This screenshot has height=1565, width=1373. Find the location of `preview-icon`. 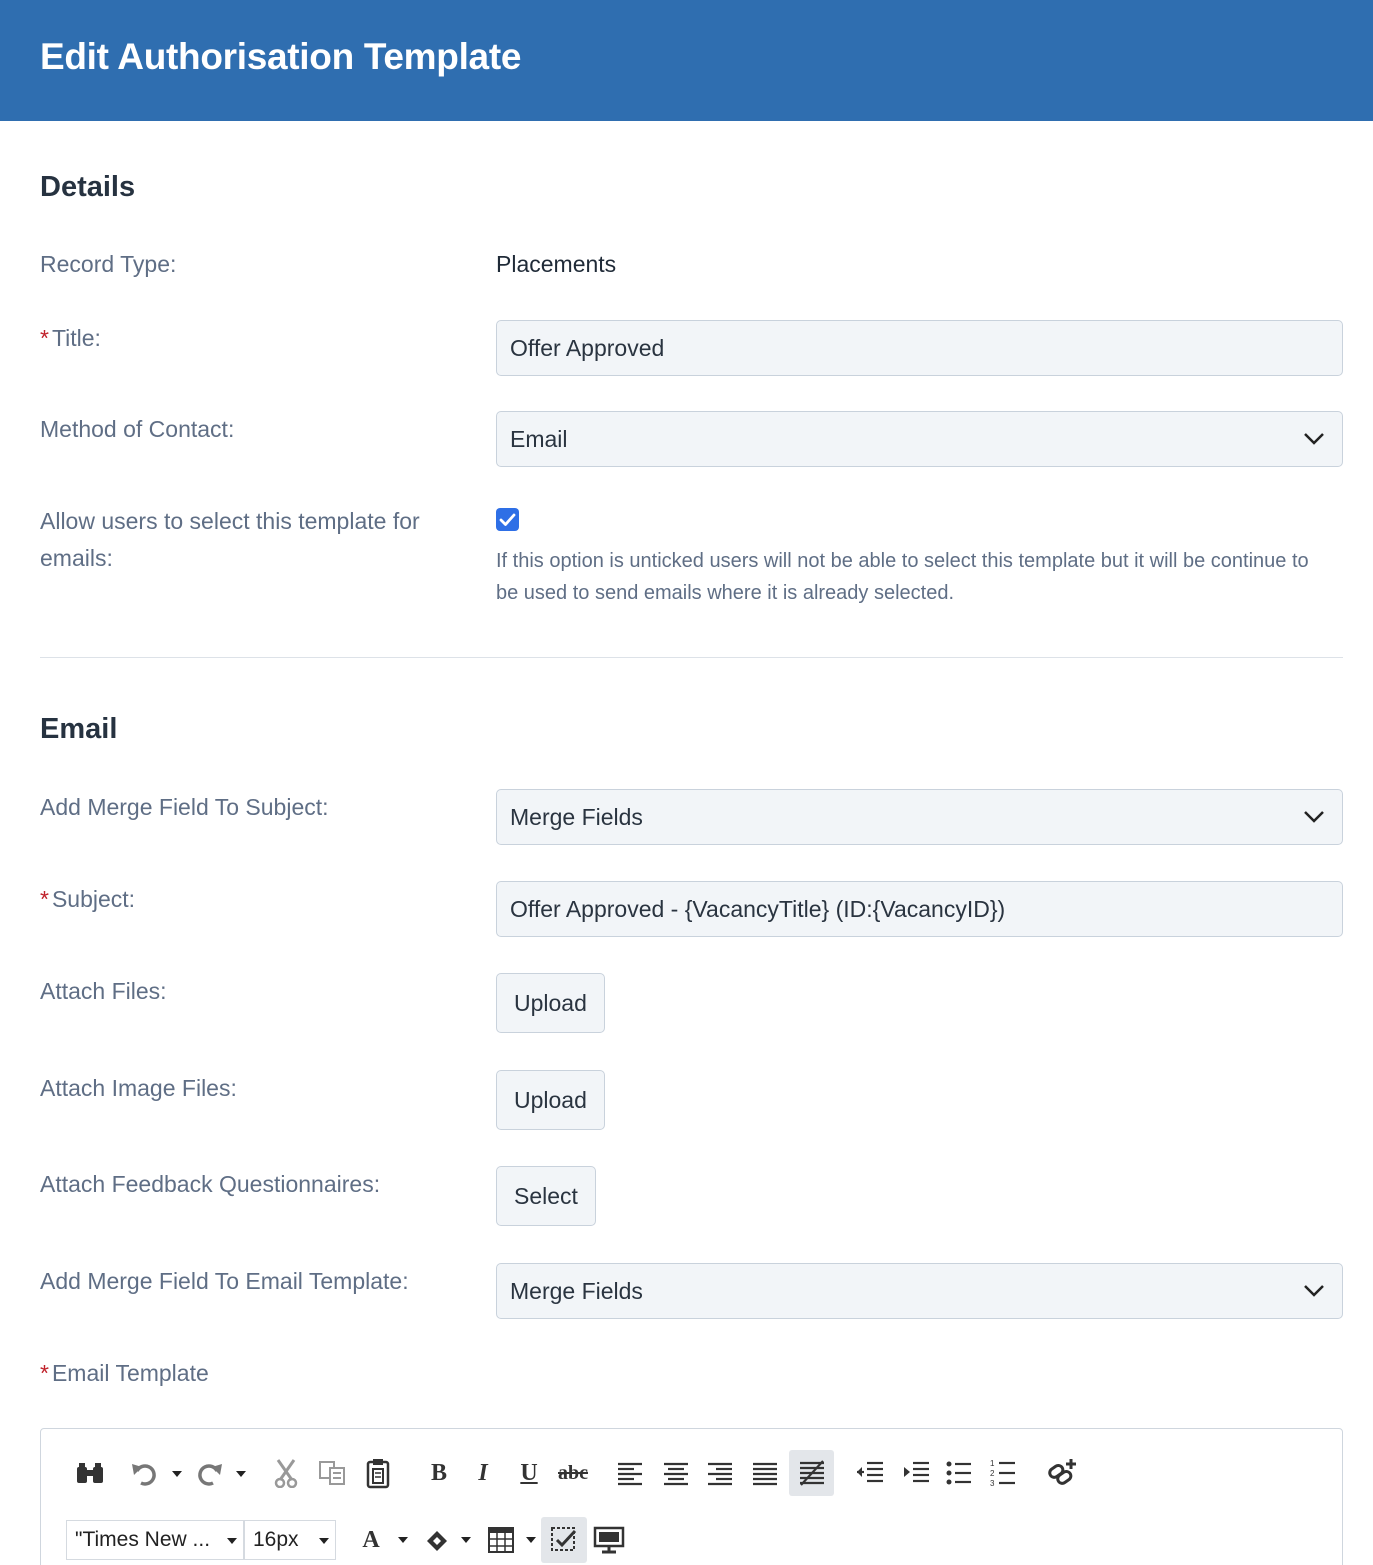

preview-icon is located at coordinates (609, 1540).